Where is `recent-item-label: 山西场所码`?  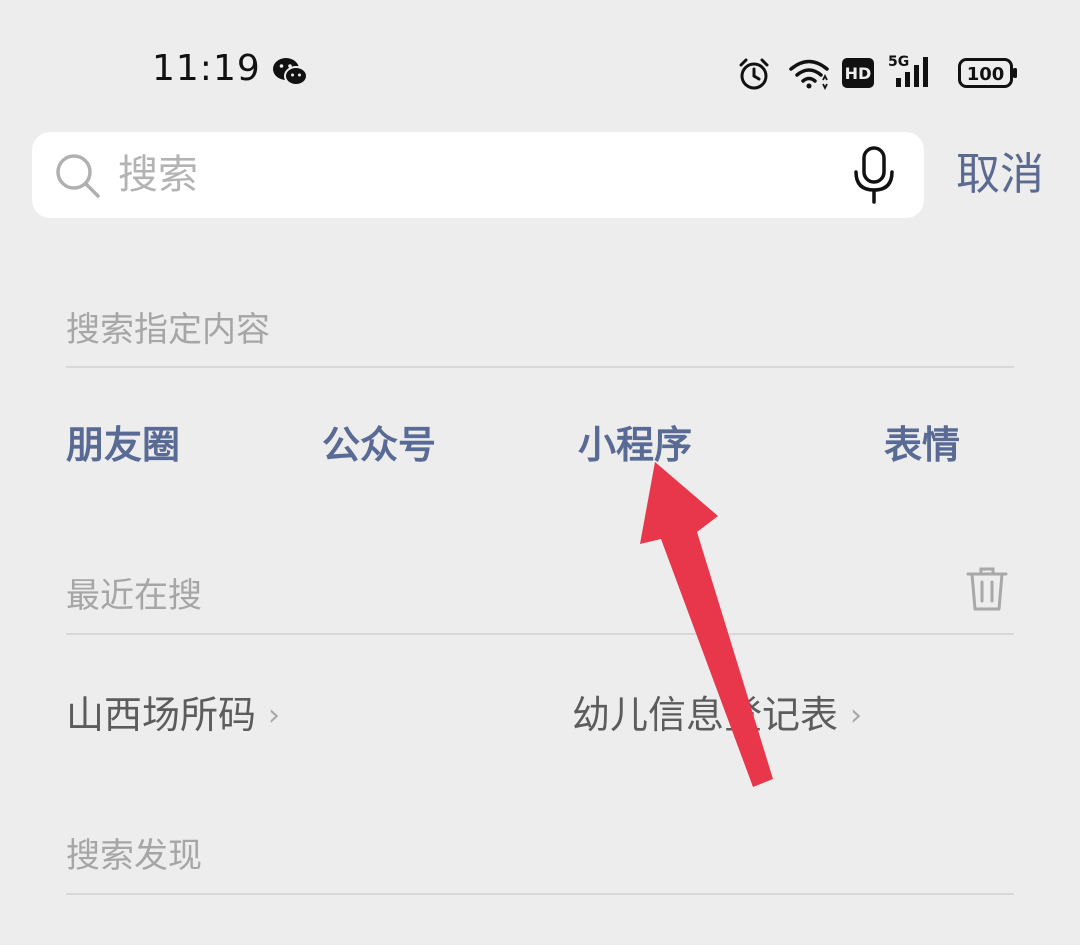
recent-item-label: 山西场所码 is located at coordinates (161, 715).